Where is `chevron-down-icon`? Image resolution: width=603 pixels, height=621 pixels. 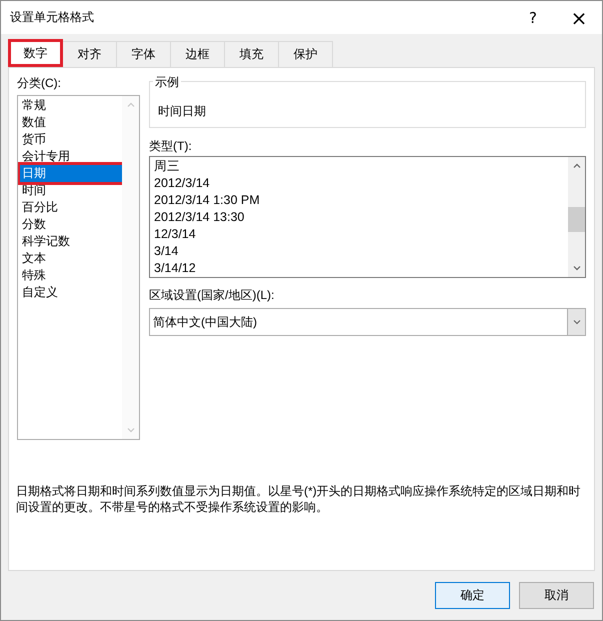 chevron-down-icon is located at coordinates (577, 322).